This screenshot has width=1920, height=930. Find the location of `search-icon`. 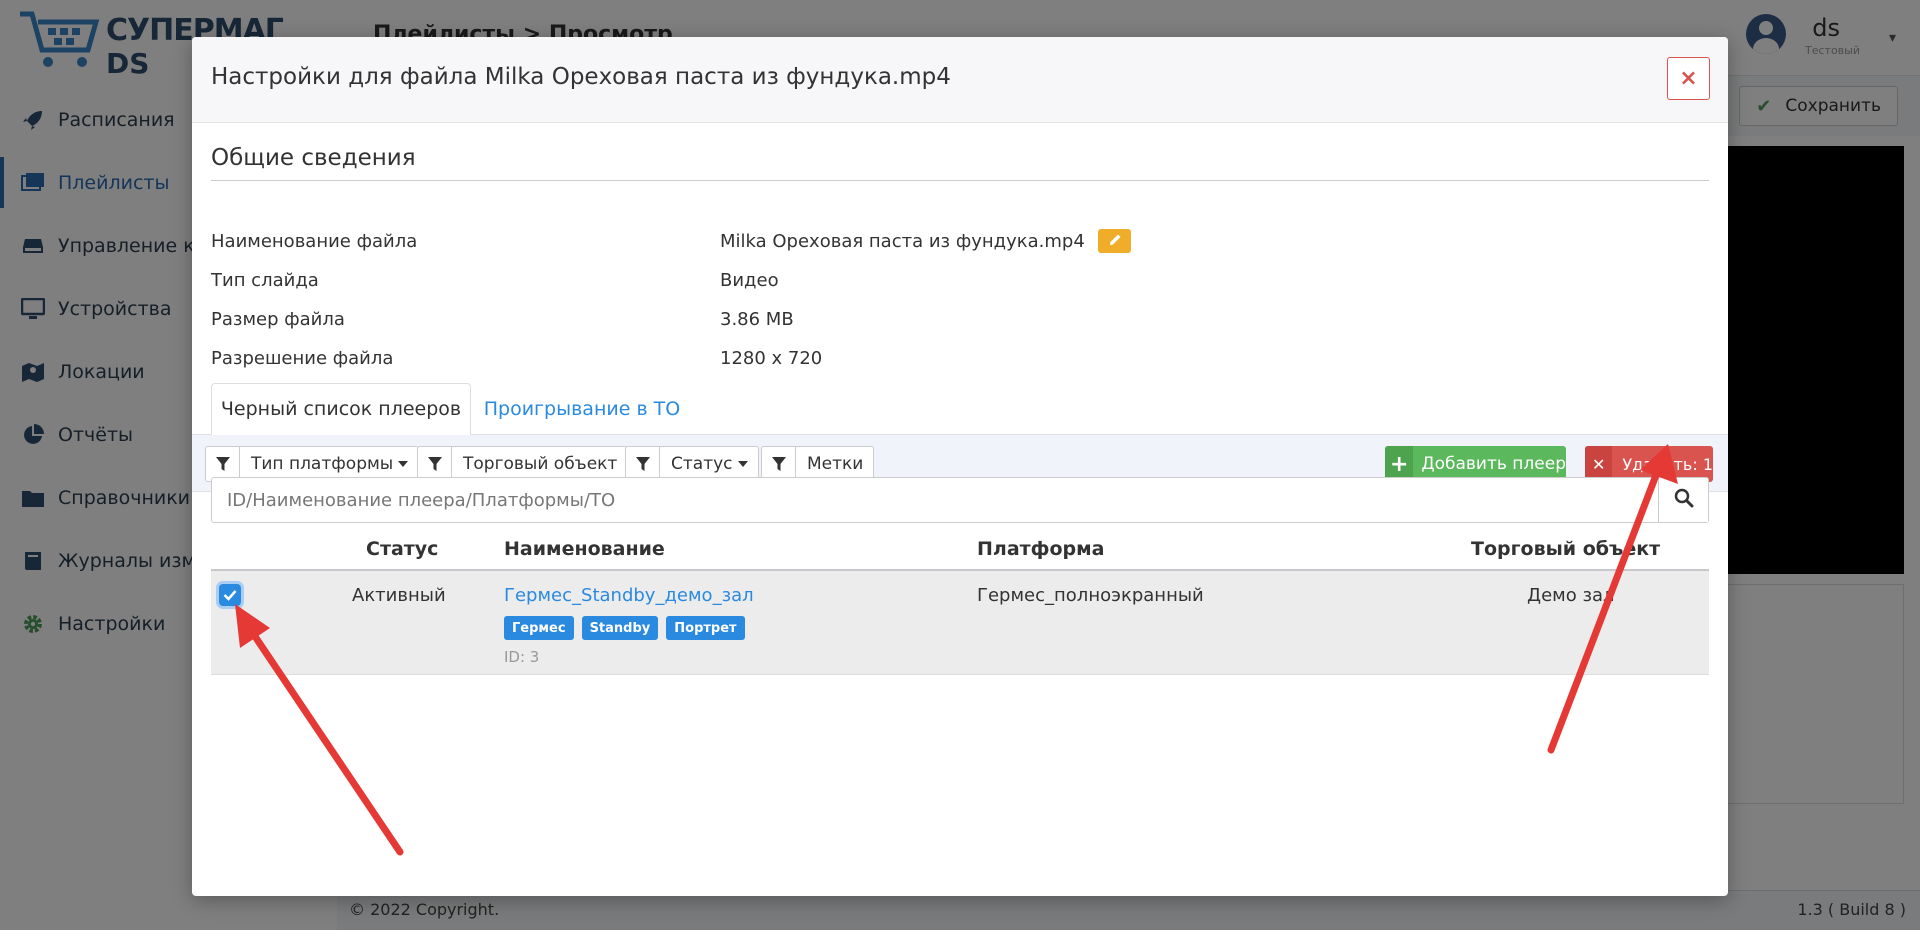

search-icon is located at coordinates (1684, 500).